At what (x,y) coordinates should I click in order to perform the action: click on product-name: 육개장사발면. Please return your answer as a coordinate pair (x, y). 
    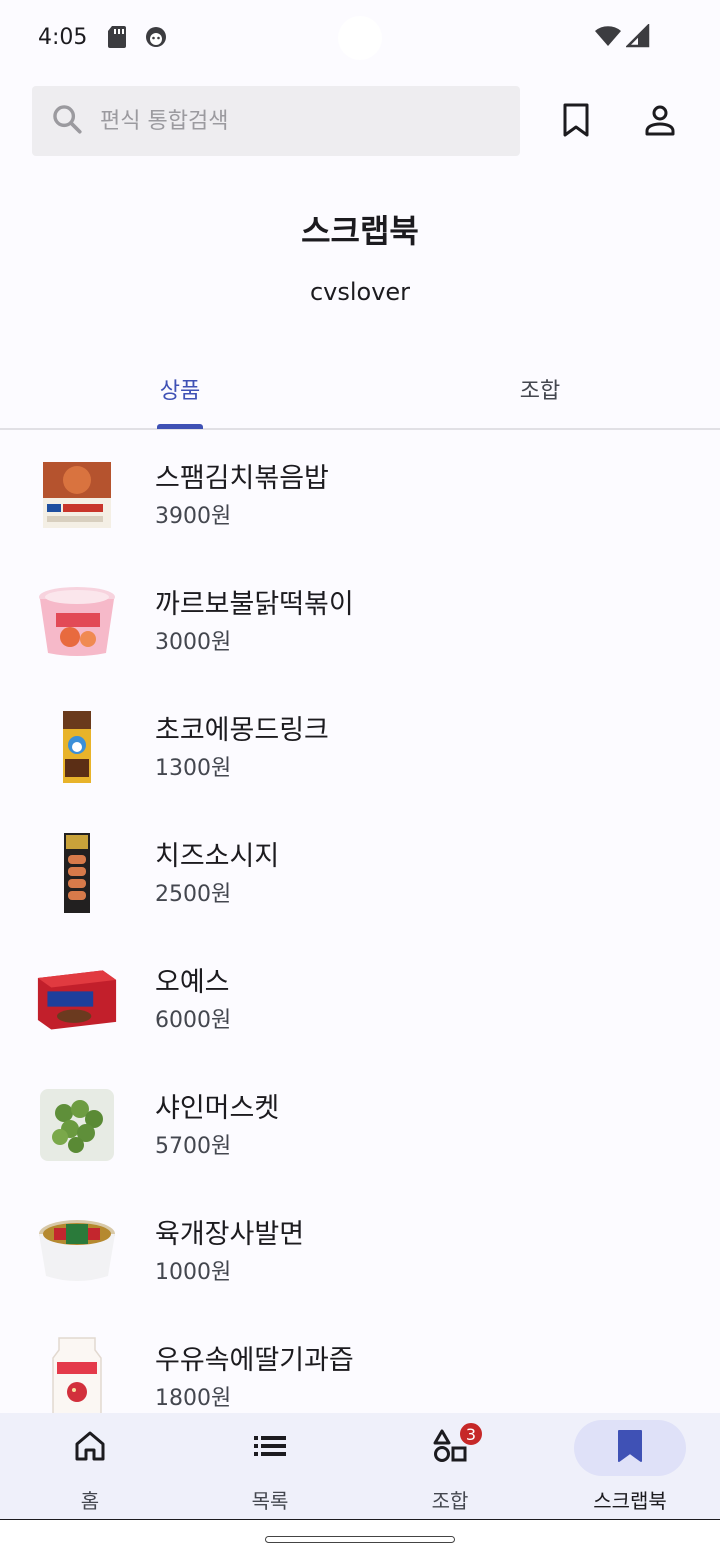
    Looking at the image, I should click on (230, 1234).